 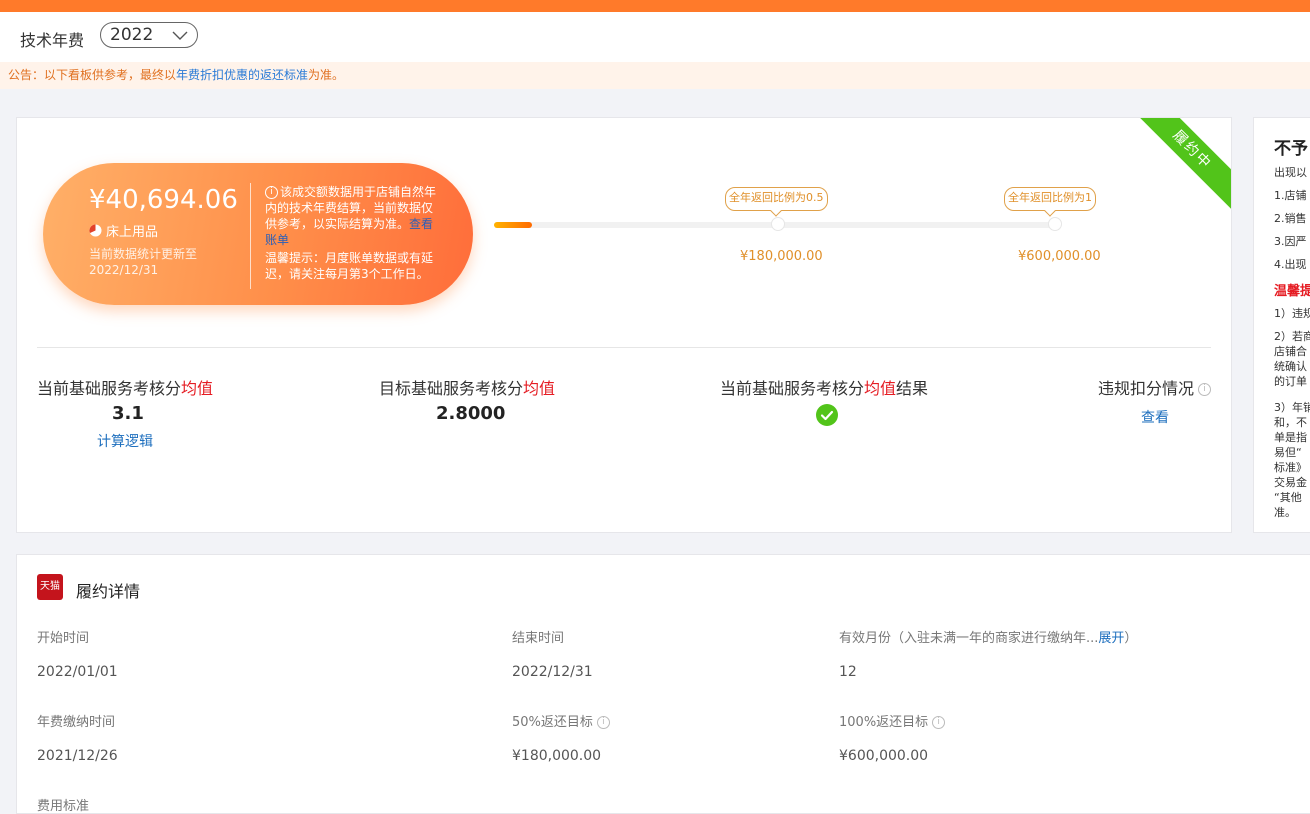 What do you see at coordinates (471, 413) in the screenshot?
I see `target-score-value: 2.8000` at bounding box center [471, 413].